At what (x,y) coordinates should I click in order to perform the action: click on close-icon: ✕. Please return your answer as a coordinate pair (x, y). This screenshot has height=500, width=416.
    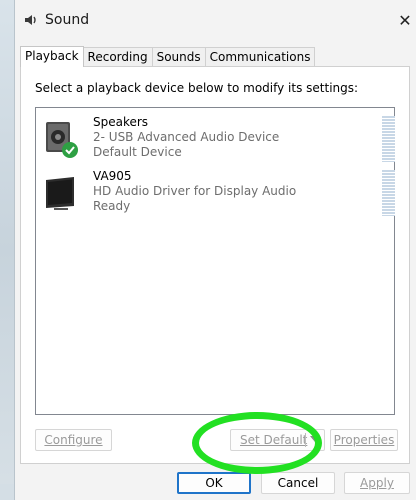
    Looking at the image, I should click on (405, 20).